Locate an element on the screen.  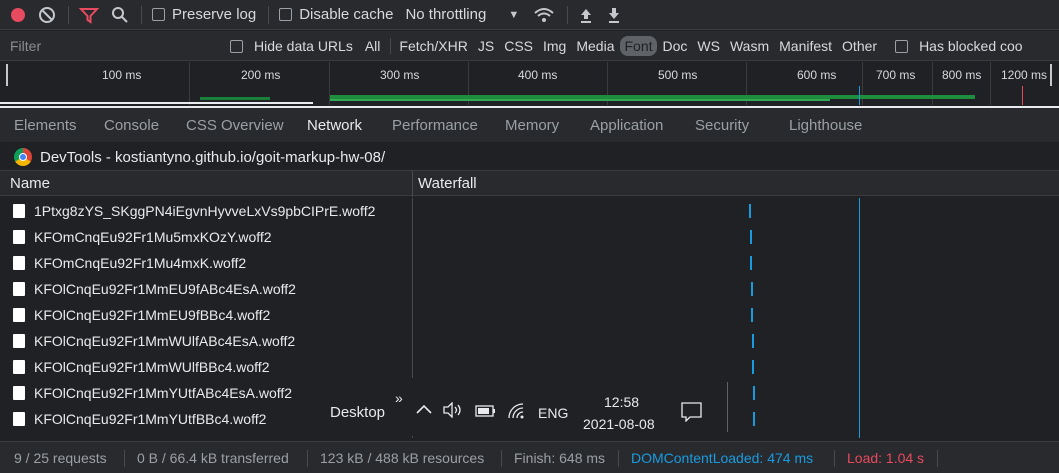
record-icon is located at coordinates (18, 15).